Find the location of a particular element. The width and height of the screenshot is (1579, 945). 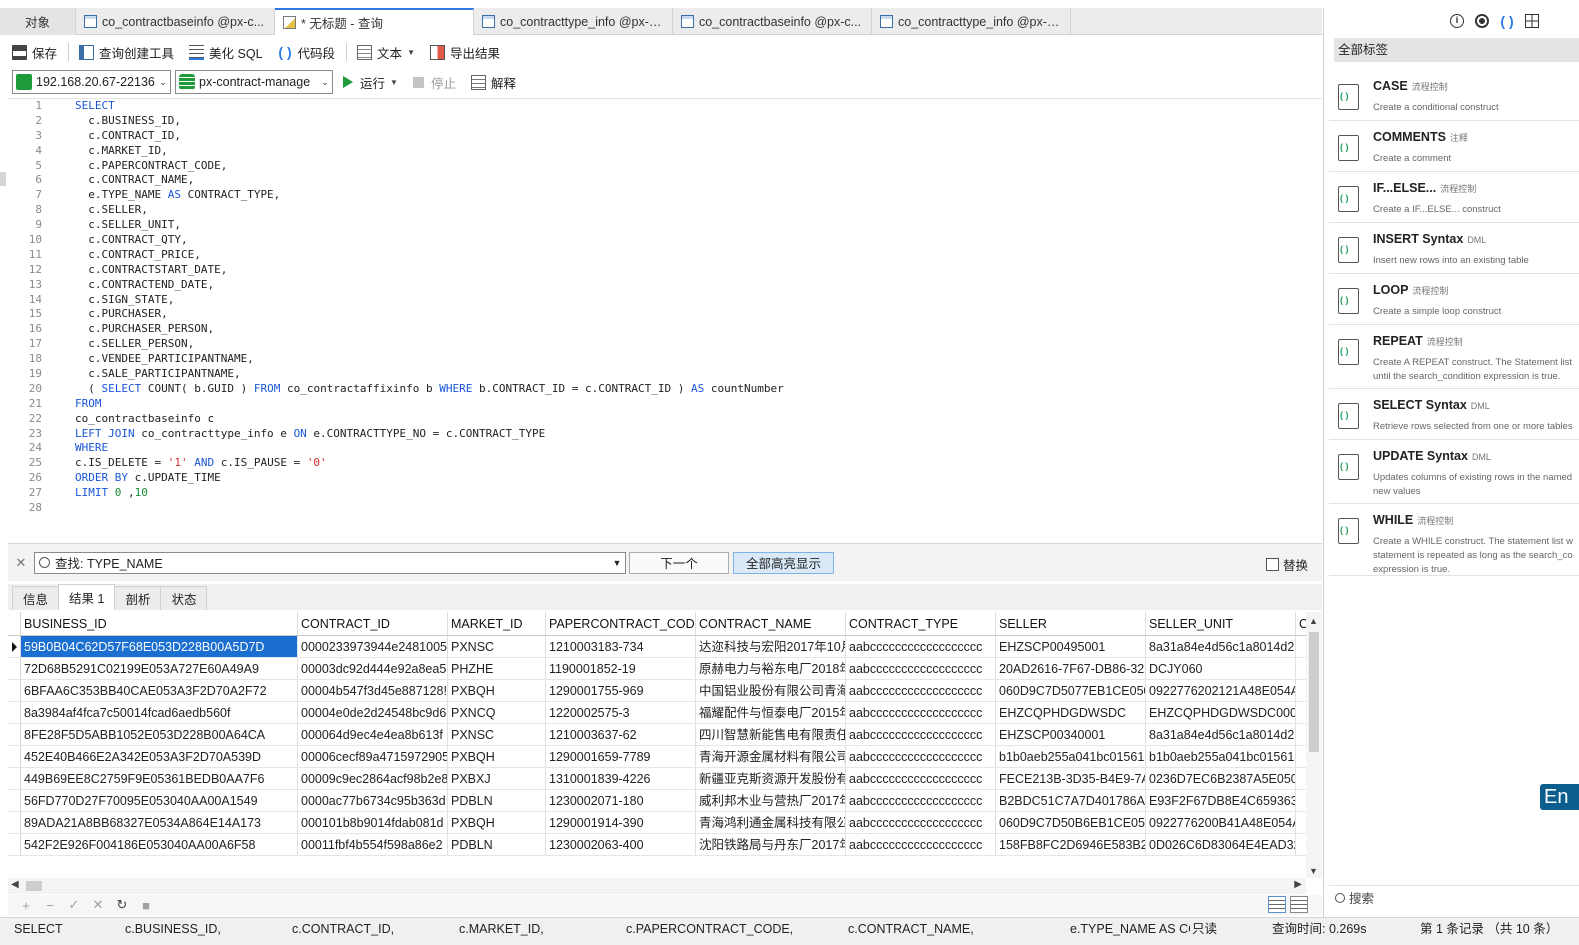

tab-info: 信息 is located at coordinates (36, 598).